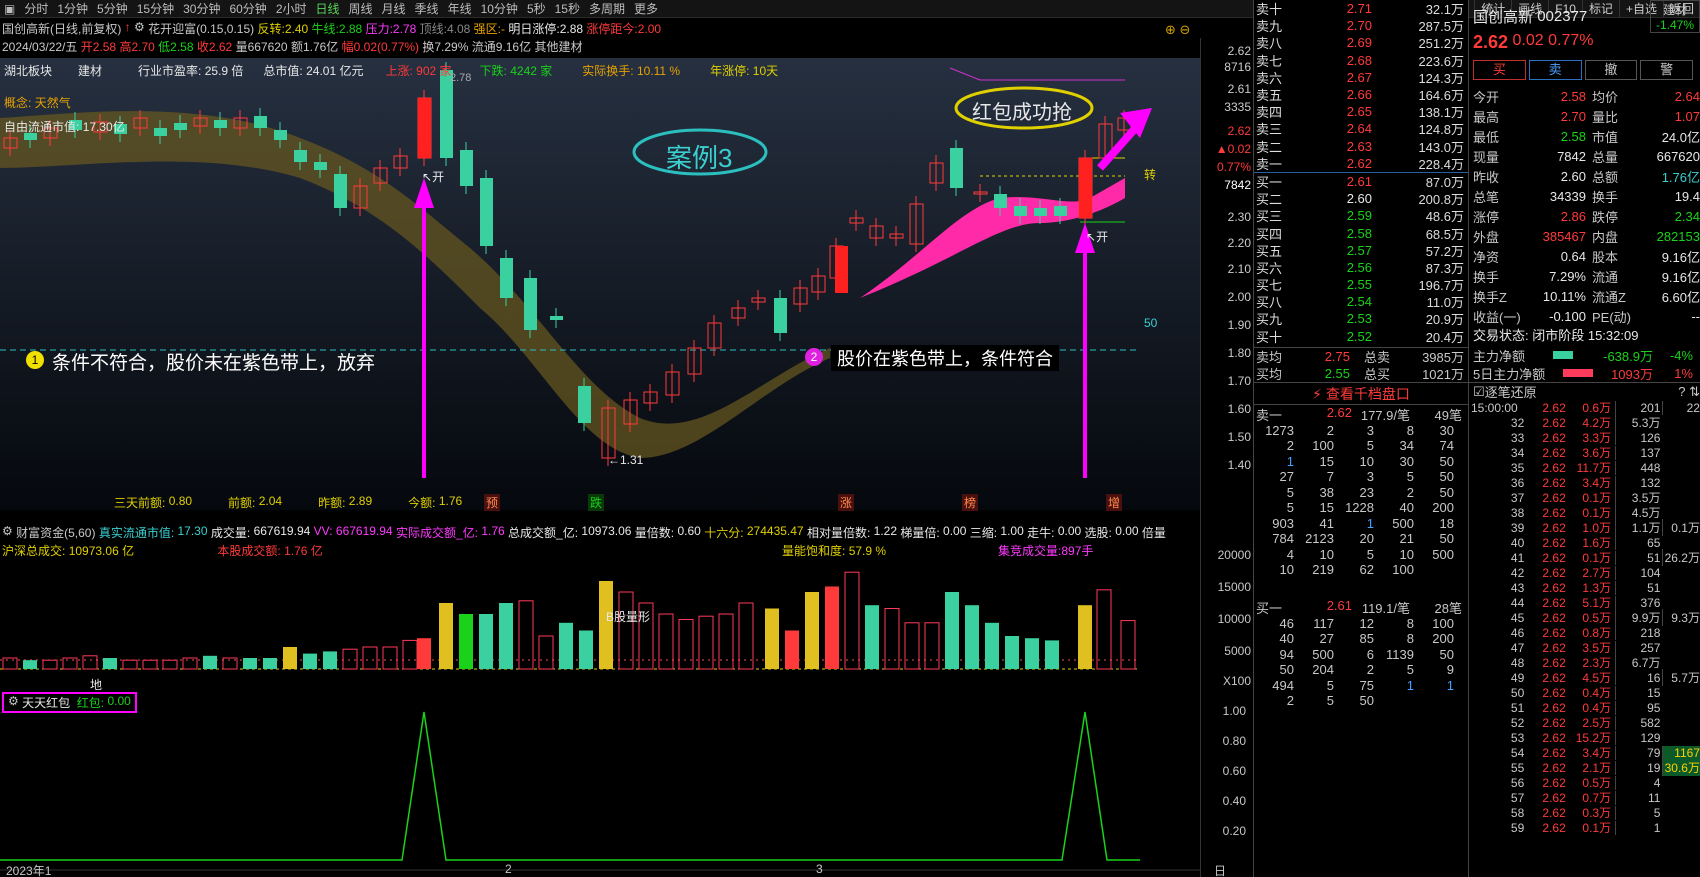 This screenshot has width=1700, height=877. I want to click on tb-icon: ▣, so click(9, 9).